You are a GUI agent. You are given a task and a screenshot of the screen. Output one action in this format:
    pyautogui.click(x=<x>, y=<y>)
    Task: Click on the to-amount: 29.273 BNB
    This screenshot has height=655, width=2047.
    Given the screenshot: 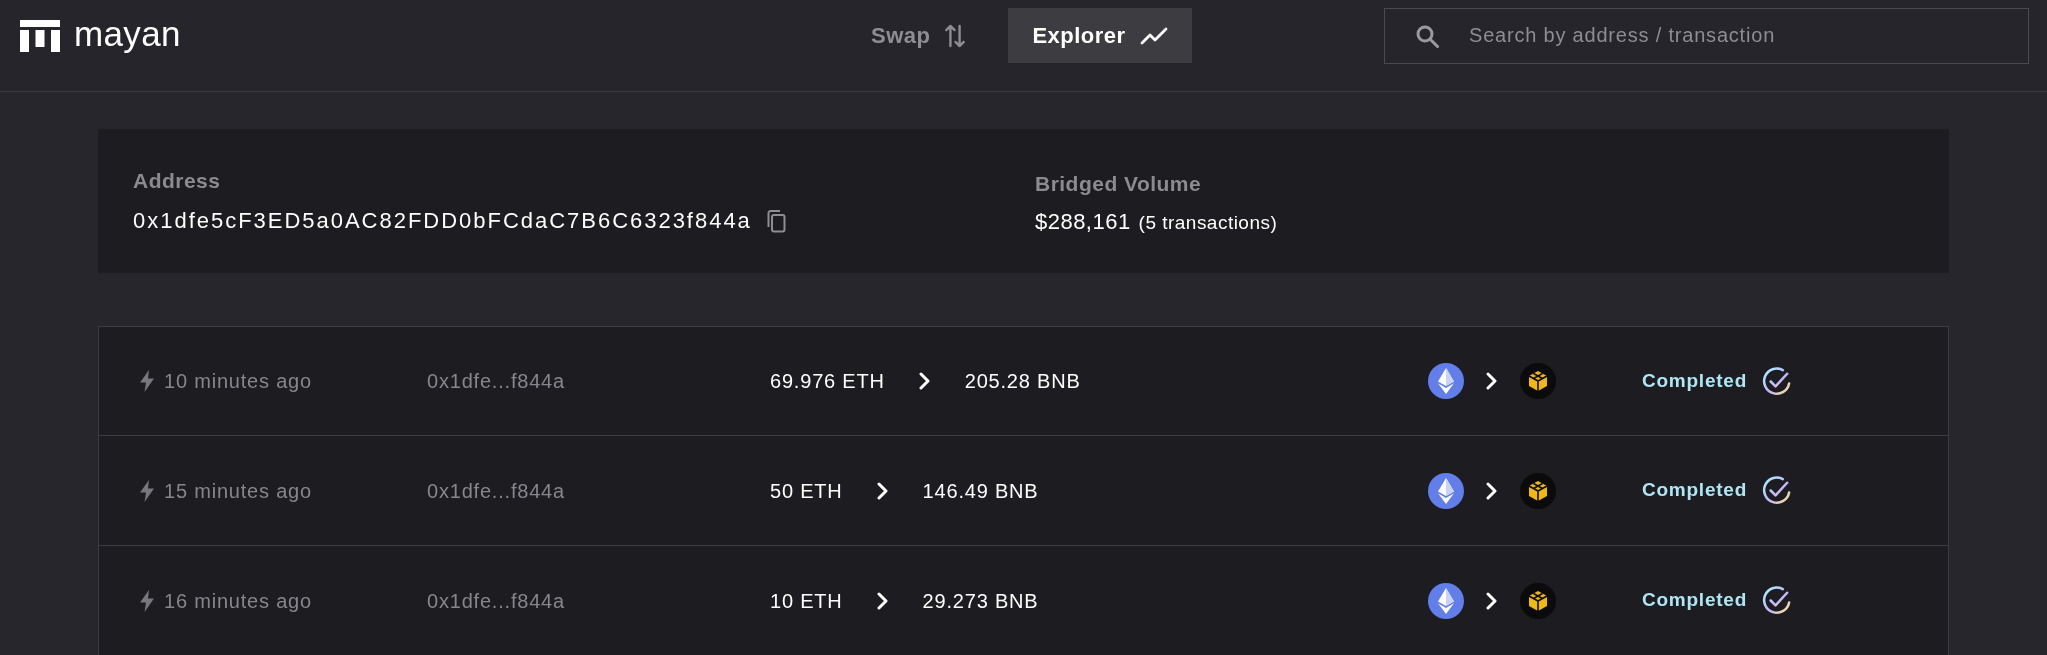 What is the action you would take?
    pyautogui.click(x=980, y=601)
    